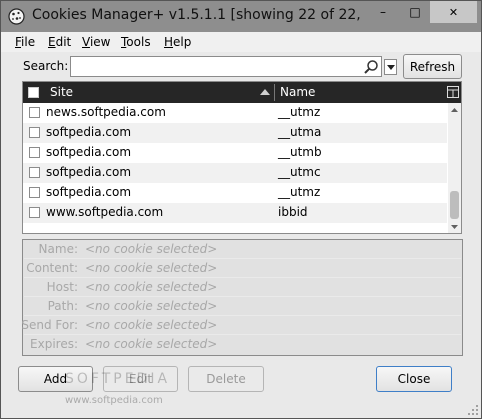 The height and width of the screenshot is (419, 482). Describe the element at coordinates (106, 112) in the screenshot. I see `row-site: news.softpedia.com` at that location.